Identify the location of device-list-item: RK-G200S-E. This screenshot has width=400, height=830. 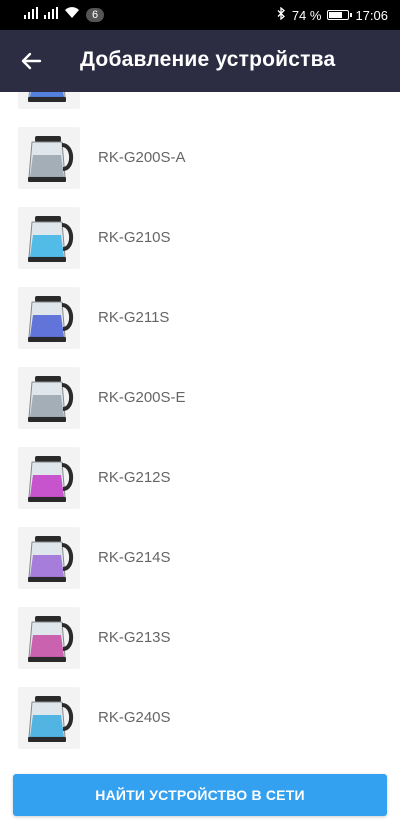
(200, 407).